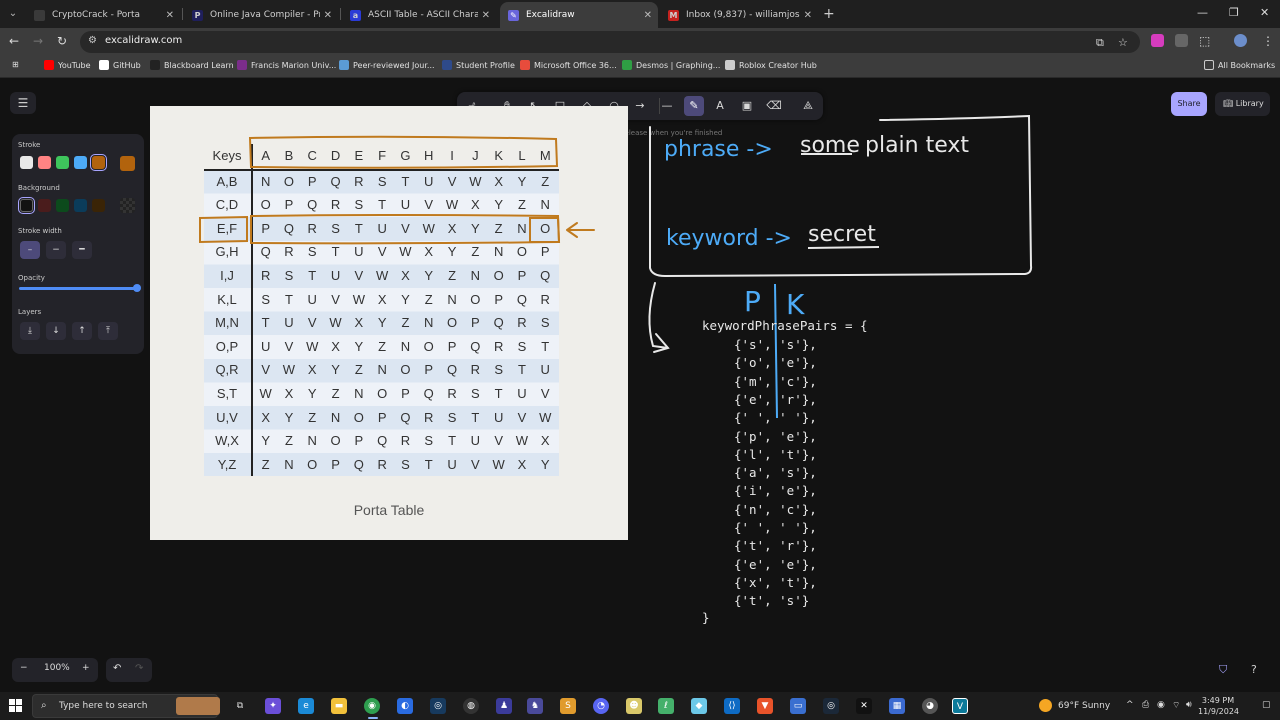 The image size is (1280, 720). What do you see at coordinates (57, 668) in the screenshot?
I see `zoom-level: 100%` at bounding box center [57, 668].